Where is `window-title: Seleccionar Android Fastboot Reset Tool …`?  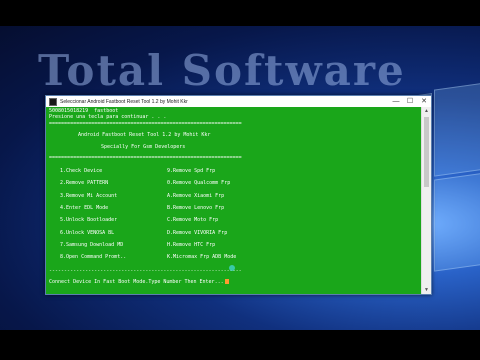
window-title: Seleccionar Android Fastboot Reset Tool … is located at coordinates (124, 101).